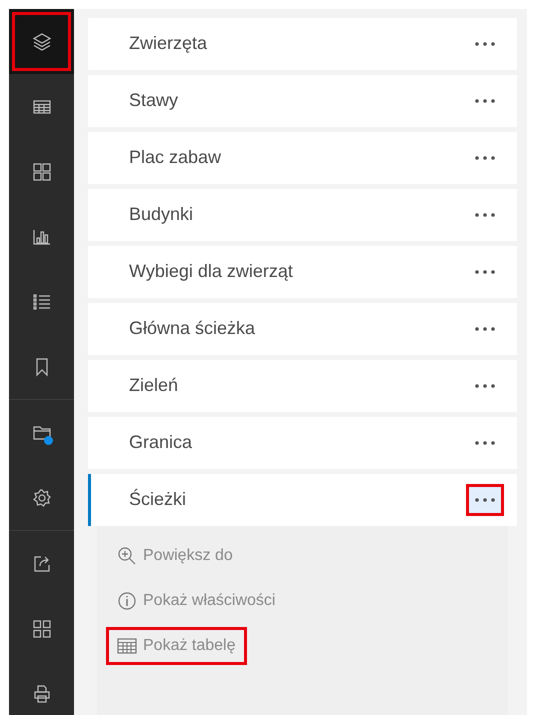 Image resolution: width=536 pixels, height=715 pixels. I want to click on layers-icon, so click(42, 42).